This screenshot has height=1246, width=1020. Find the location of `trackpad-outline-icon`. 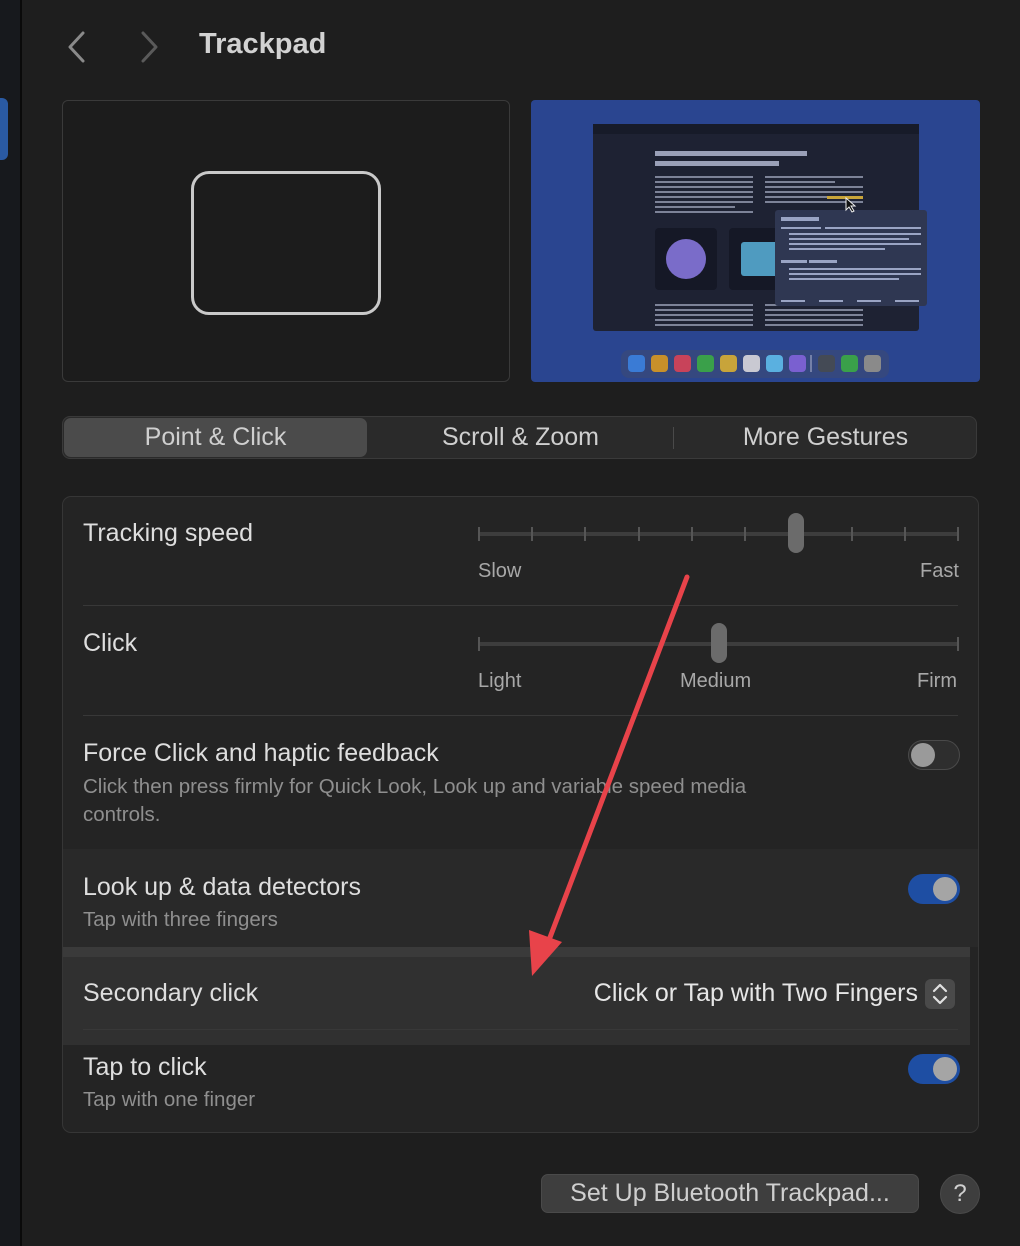

trackpad-outline-icon is located at coordinates (286, 243).